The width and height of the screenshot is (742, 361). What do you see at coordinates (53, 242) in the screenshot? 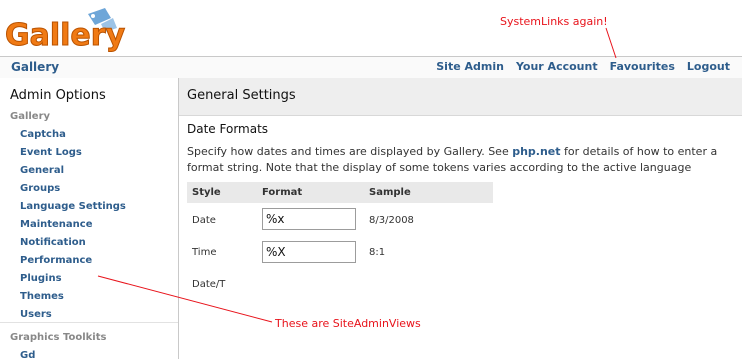
I see `sidebar-item-notification: Notification` at bounding box center [53, 242].